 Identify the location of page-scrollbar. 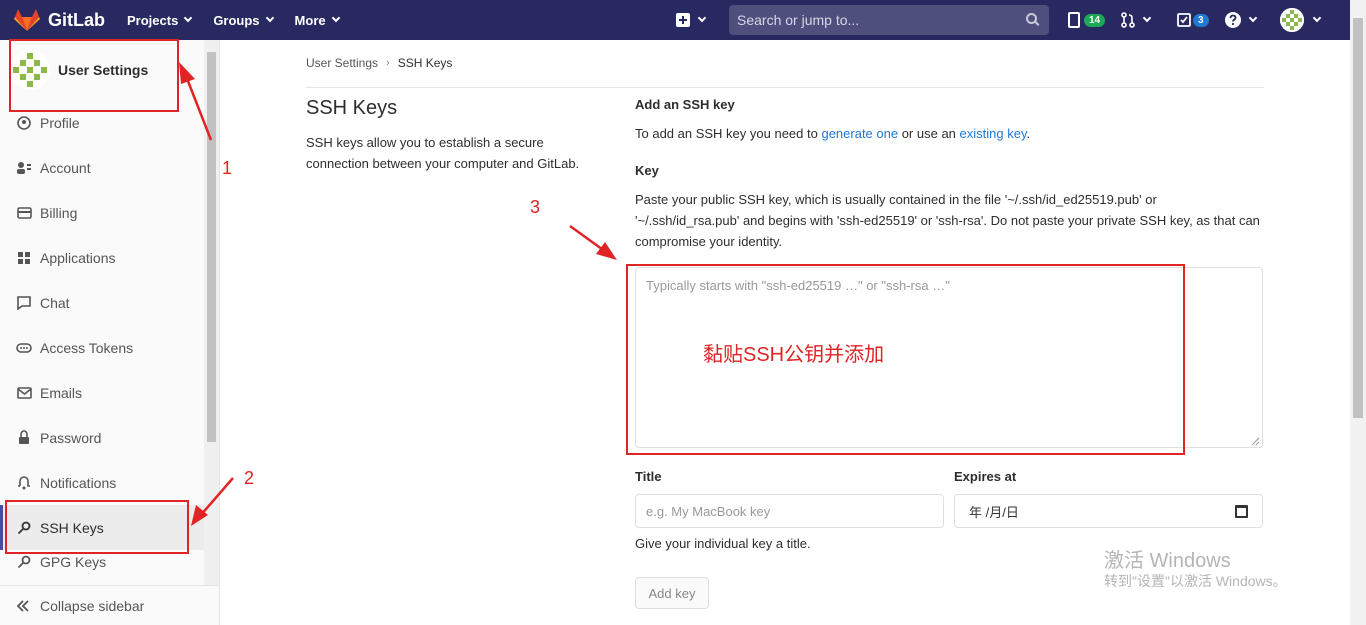
(1358, 312).